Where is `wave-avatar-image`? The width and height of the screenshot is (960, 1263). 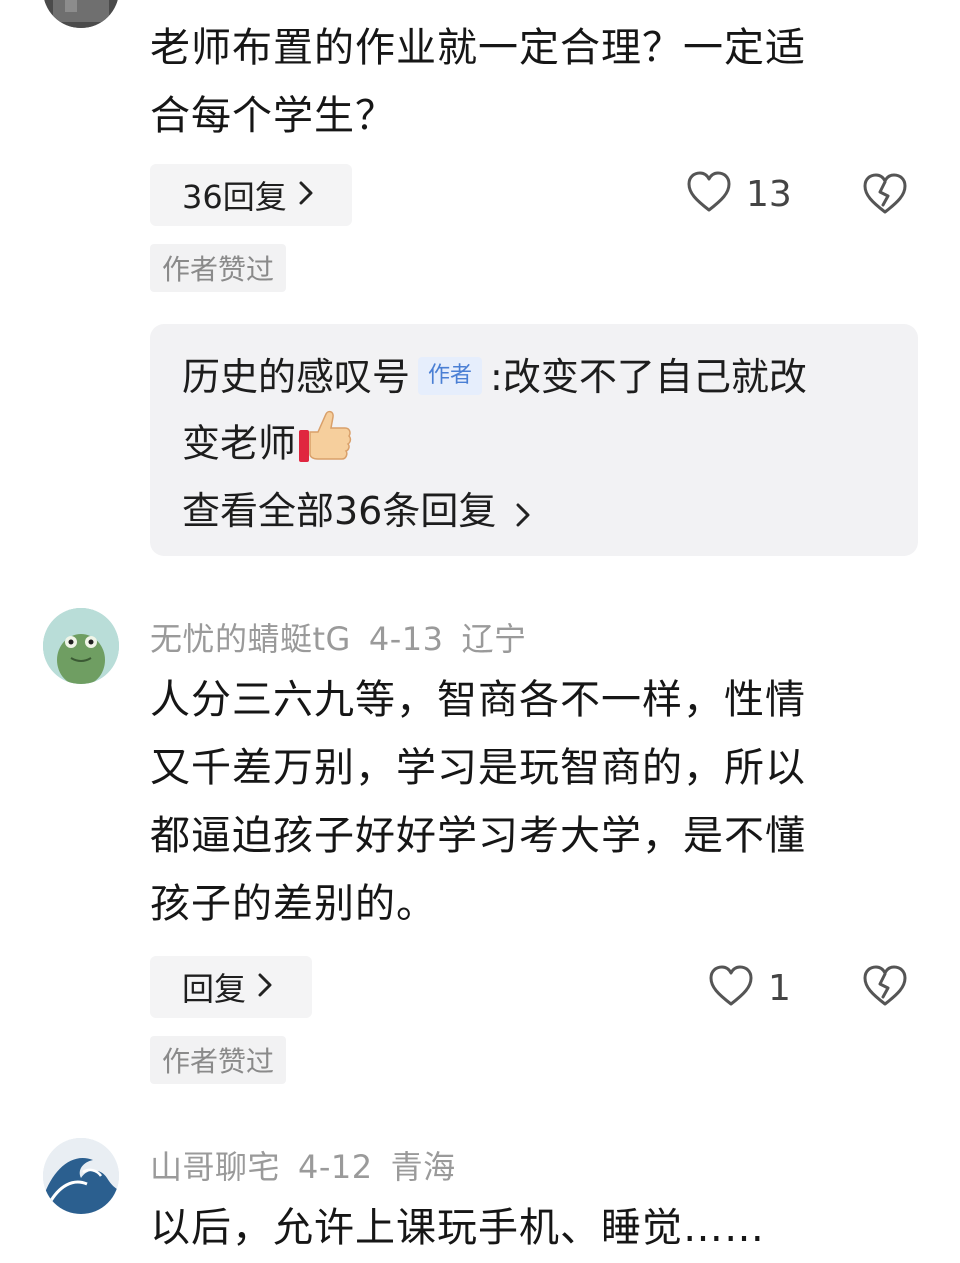 wave-avatar-image is located at coordinates (81, 1176).